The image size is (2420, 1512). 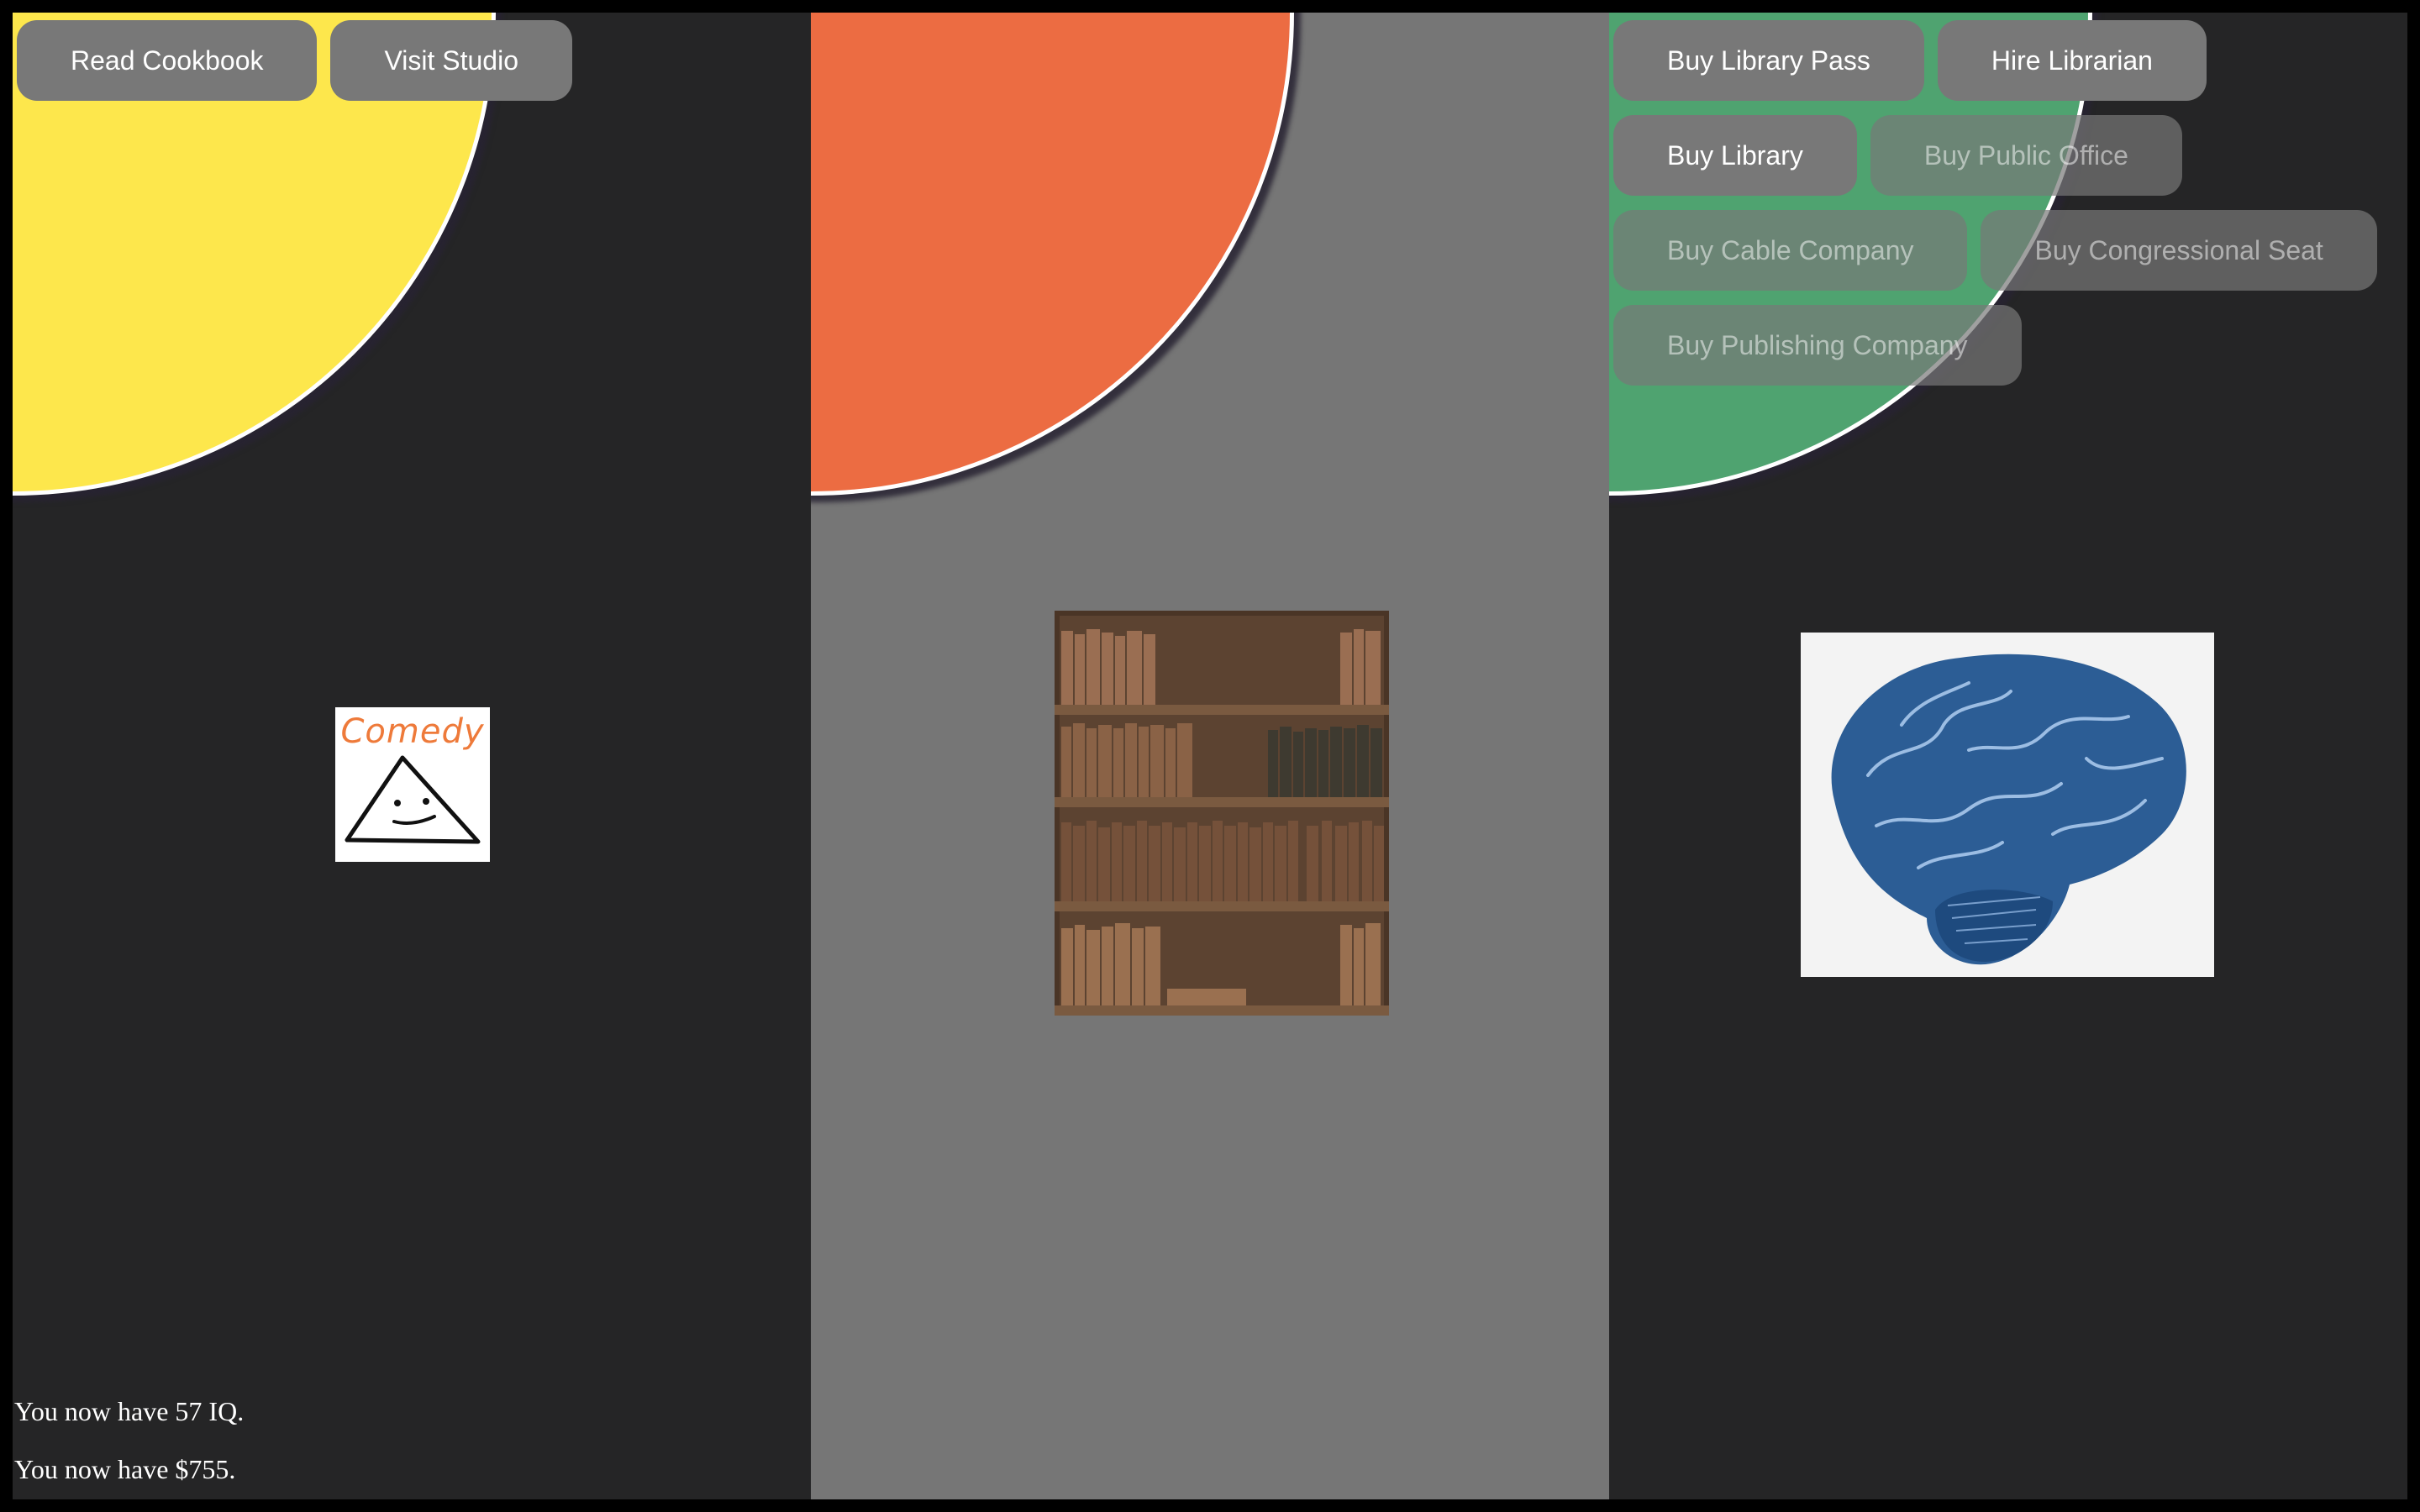 What do you see at coordinates (129, 1411) in the screenshot?
I see `iq-status-text: You now have 57 IQ.` at bounding box center [129, 1411].